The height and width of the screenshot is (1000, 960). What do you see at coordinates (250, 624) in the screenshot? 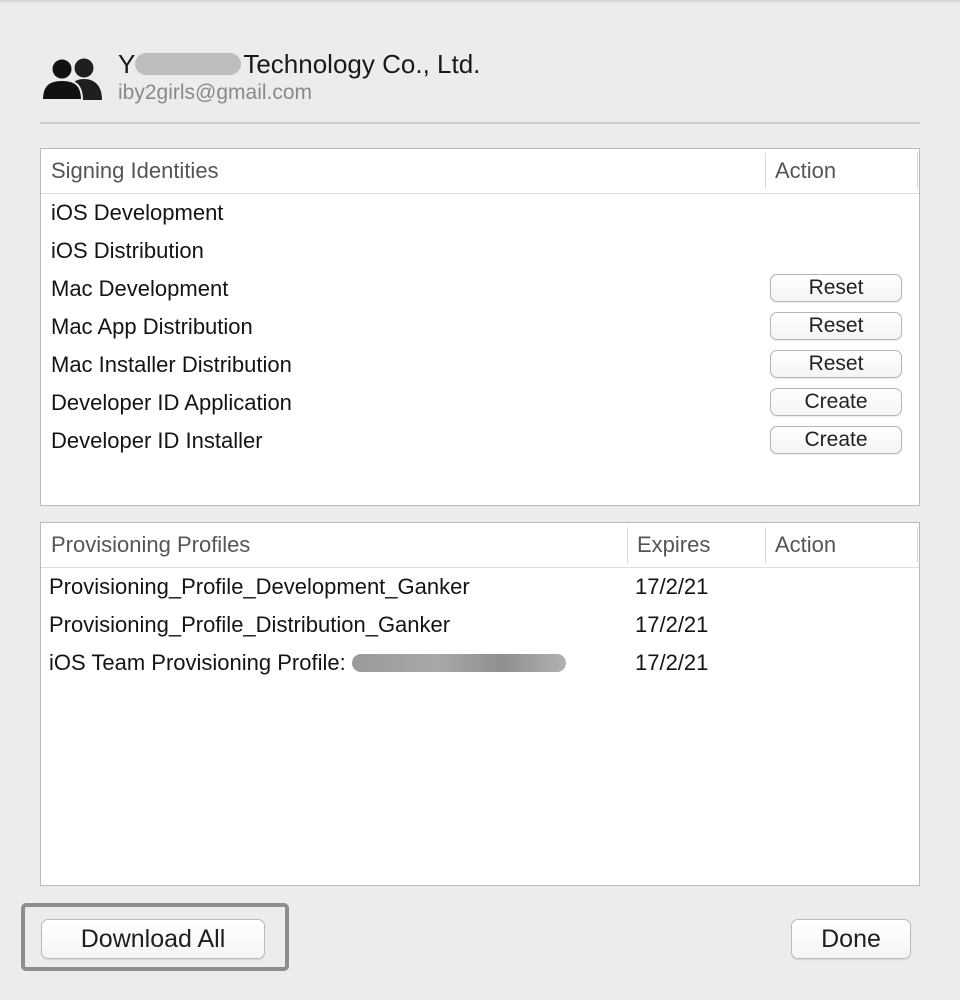
I see `profile-name: Provisioning_Profile_Distribution_Ganker` at bounding box center [250, 624].